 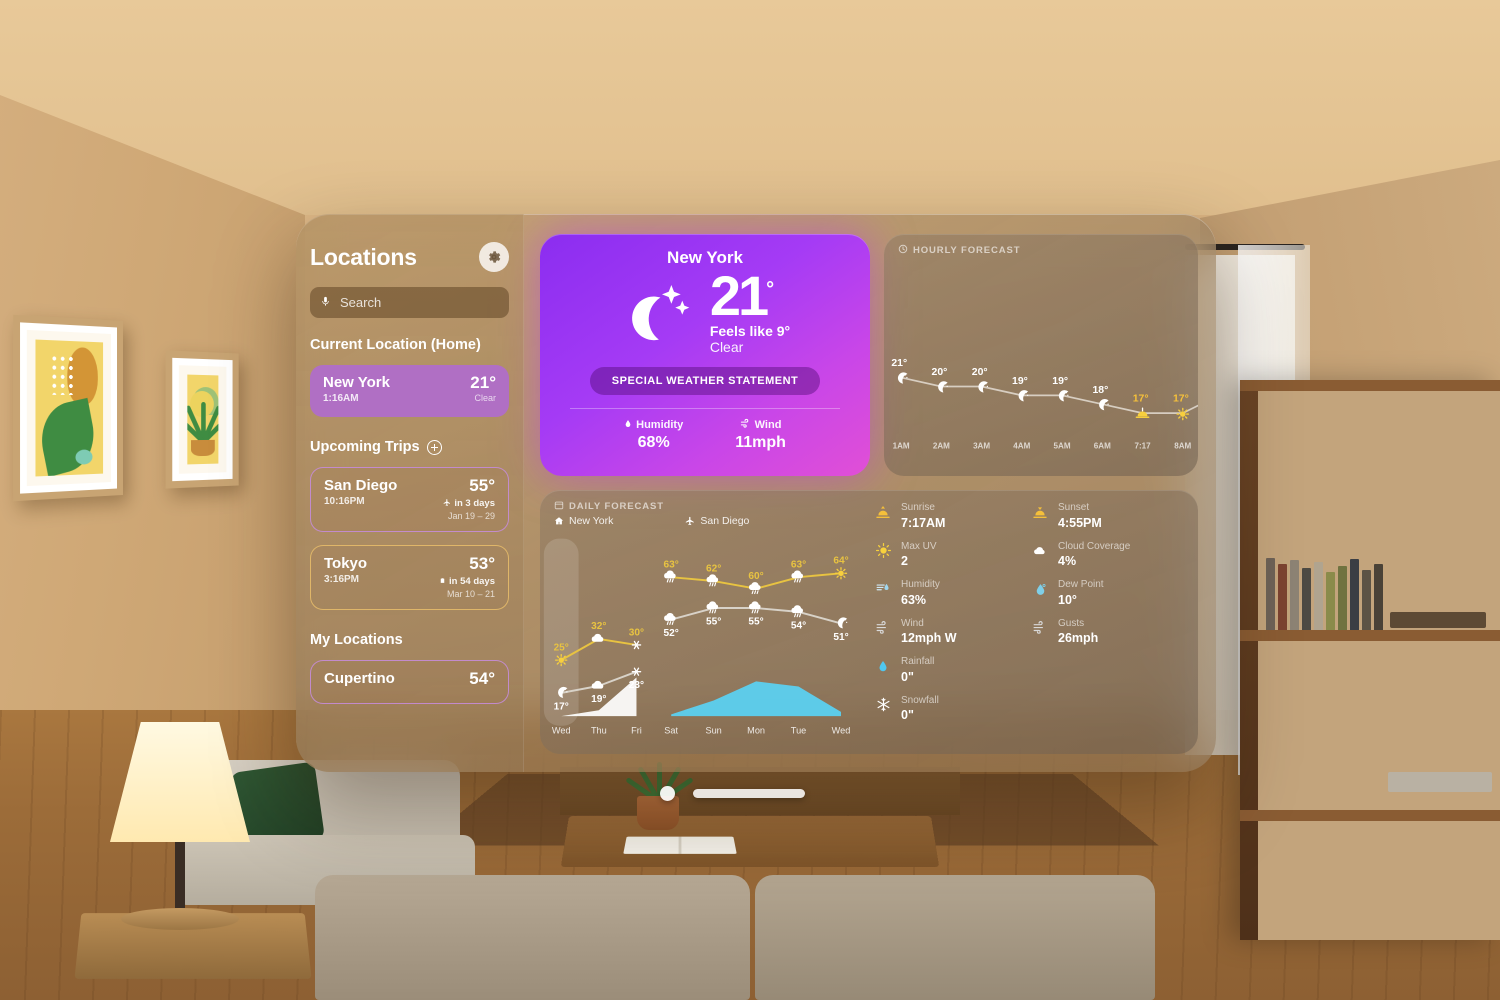 I want to click on stat-label-row: Wind, so click(x=760, y=425).